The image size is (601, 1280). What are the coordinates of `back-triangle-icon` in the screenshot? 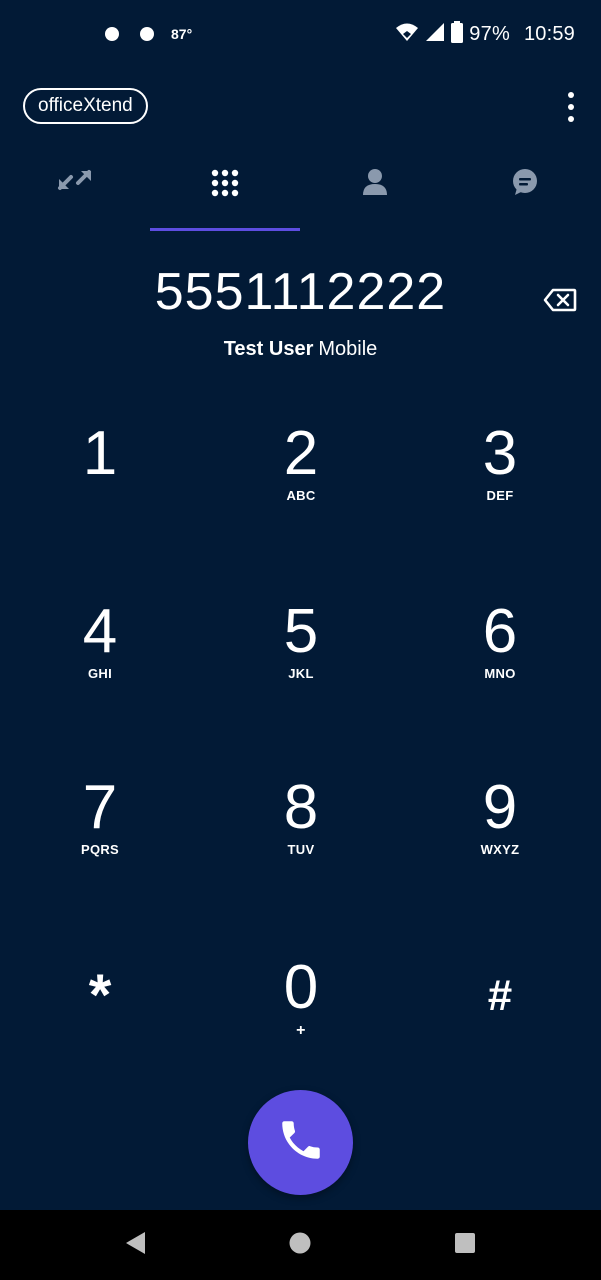 It's located at (135, 1245).